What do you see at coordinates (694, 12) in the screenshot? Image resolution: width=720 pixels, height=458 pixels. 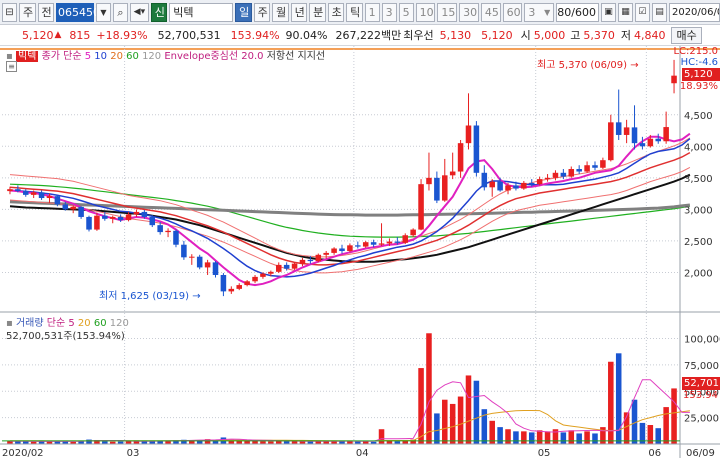 I see `date-field: 2020/06/09` at bounding box center [694, 12].